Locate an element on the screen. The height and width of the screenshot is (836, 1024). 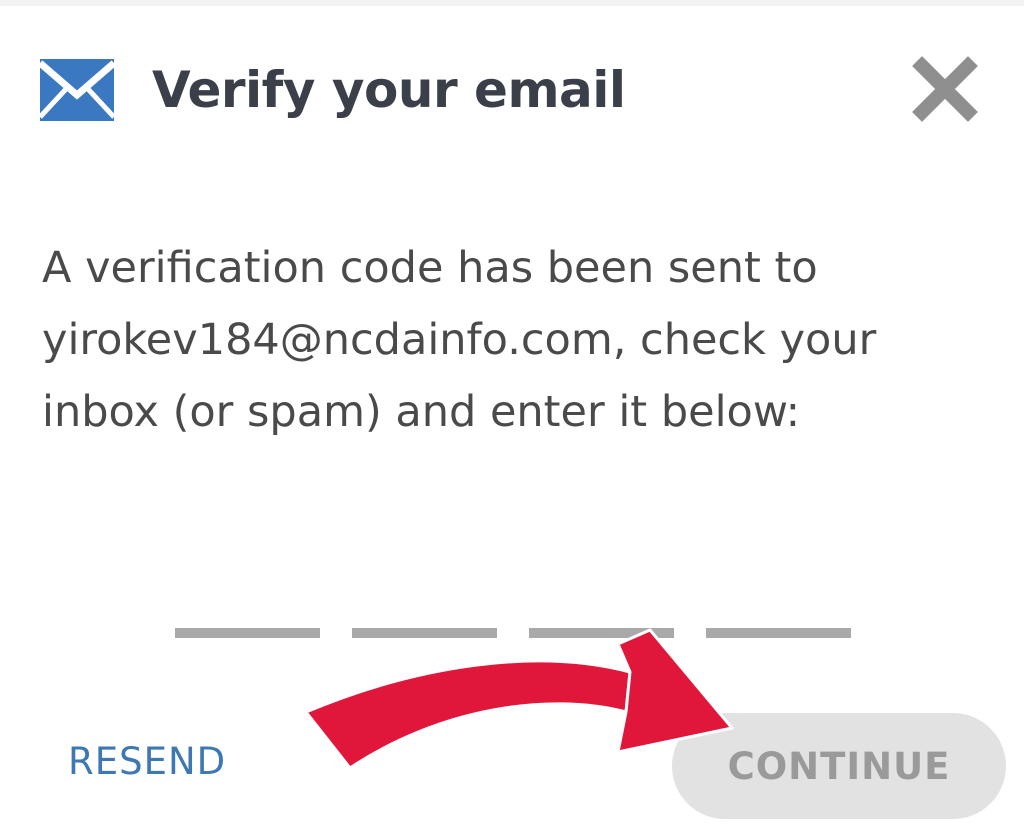
message-line: yirokev184@ncdainfo.com, check your is located at coordinates (459, 340).